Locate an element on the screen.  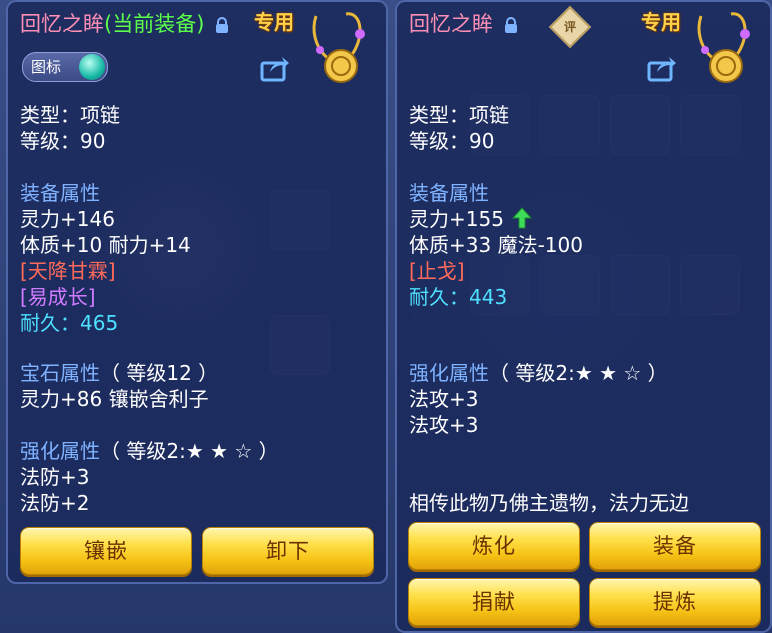
item-description: 相传此物乃佛主遗物，法力无边 is located at coordinates (549, 503).